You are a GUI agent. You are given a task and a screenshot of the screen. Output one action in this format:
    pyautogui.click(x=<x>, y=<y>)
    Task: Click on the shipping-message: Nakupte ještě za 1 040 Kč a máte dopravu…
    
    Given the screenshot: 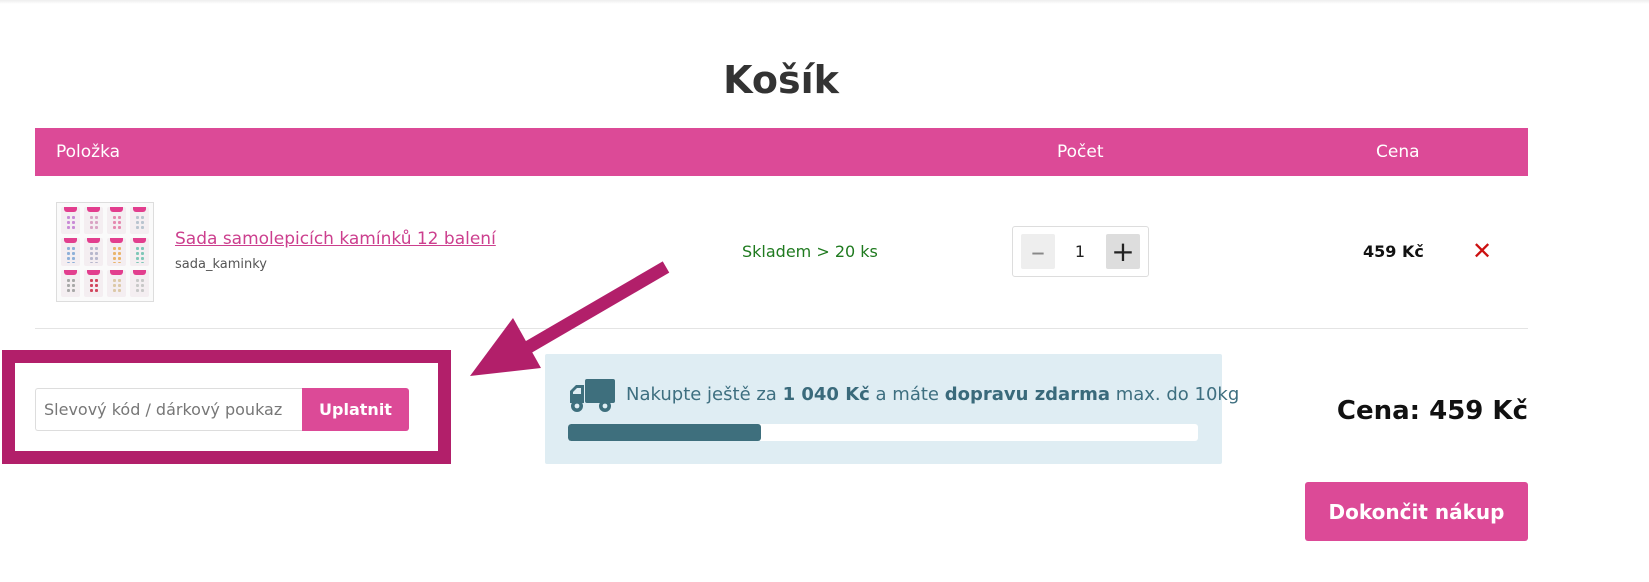 What is the action you would take?
    pyautogui.click(x=933, y=394)
    